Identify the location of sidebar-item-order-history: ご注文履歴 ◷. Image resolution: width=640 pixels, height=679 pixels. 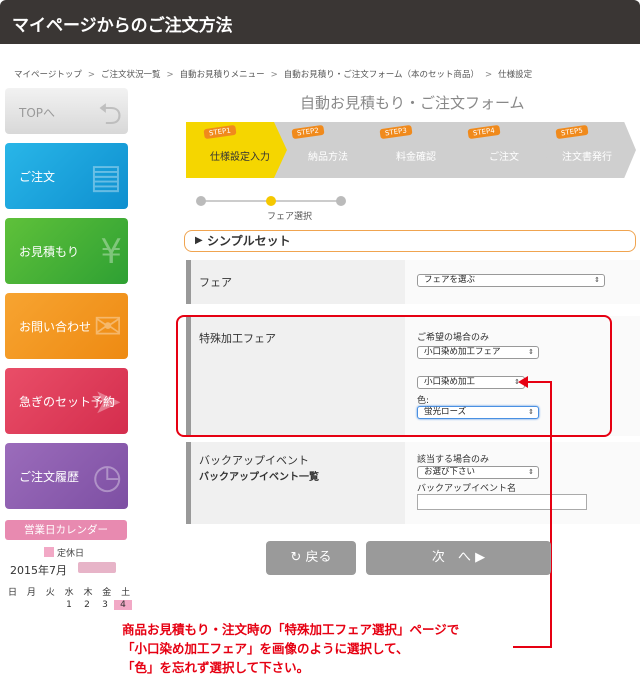
(66, 476).